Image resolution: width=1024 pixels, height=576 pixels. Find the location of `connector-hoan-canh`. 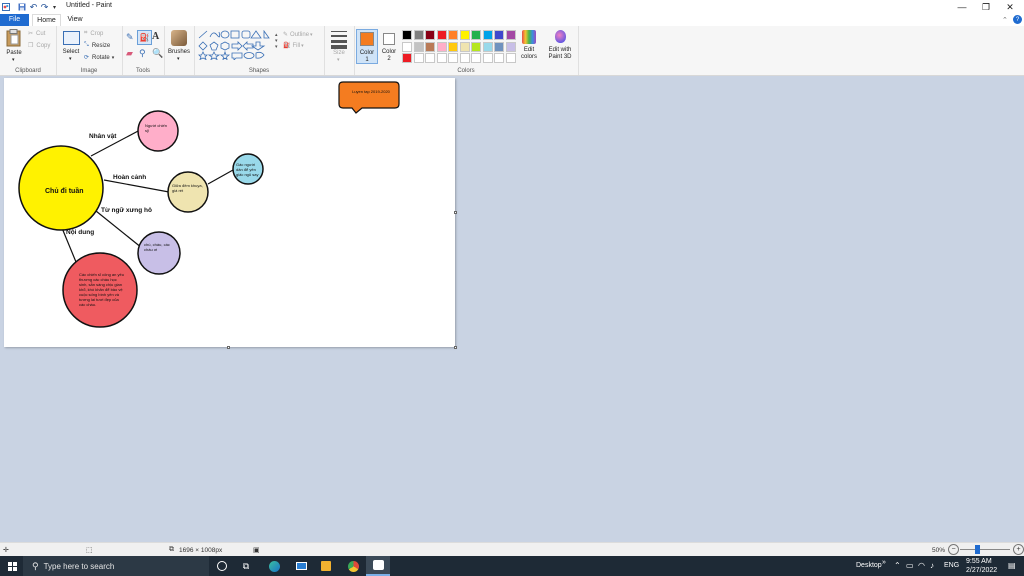

connector-hoan-canh is located at coordinates (136, 186).